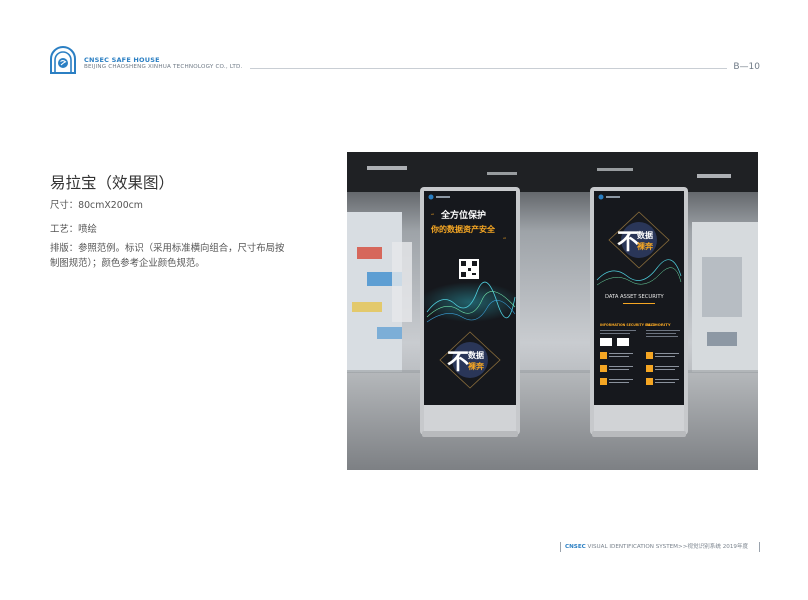 Image resolution: width=808 pixels, height=600 pixels. I want to click on footer-divider-left, so click(560, 547).